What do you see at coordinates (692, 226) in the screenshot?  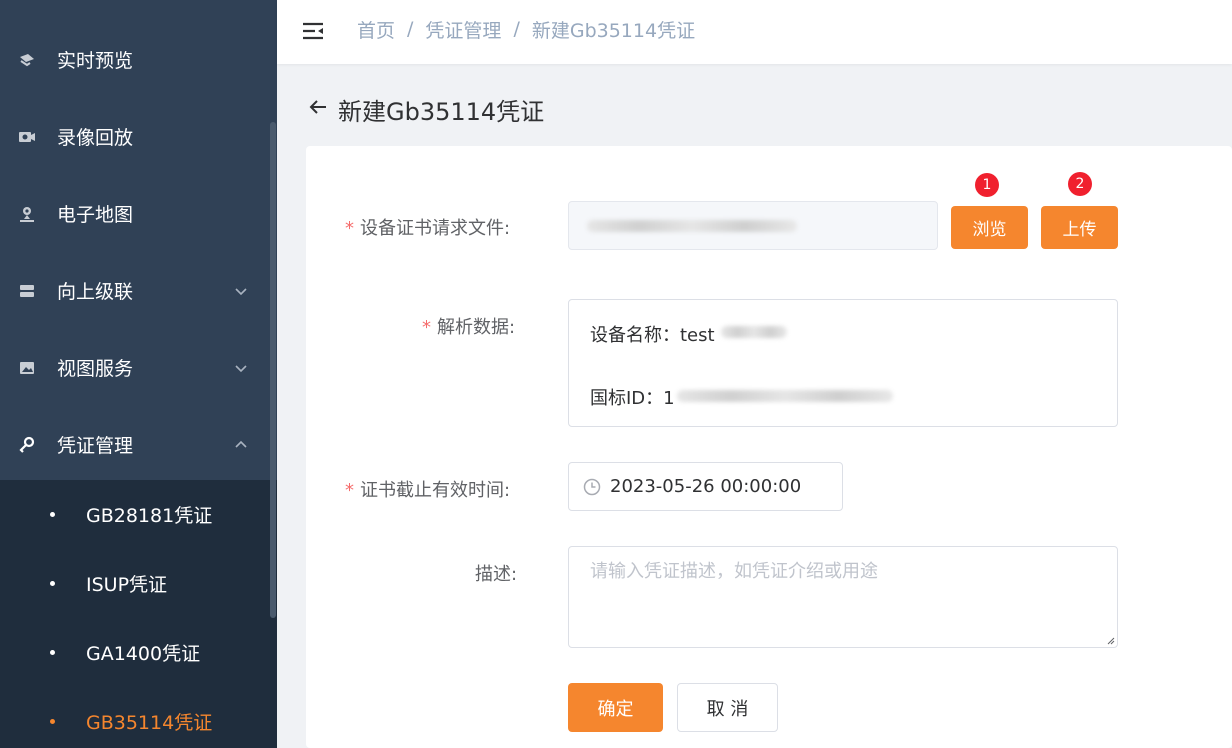 I see `redacted-filename` at bounding box center [692, 226].